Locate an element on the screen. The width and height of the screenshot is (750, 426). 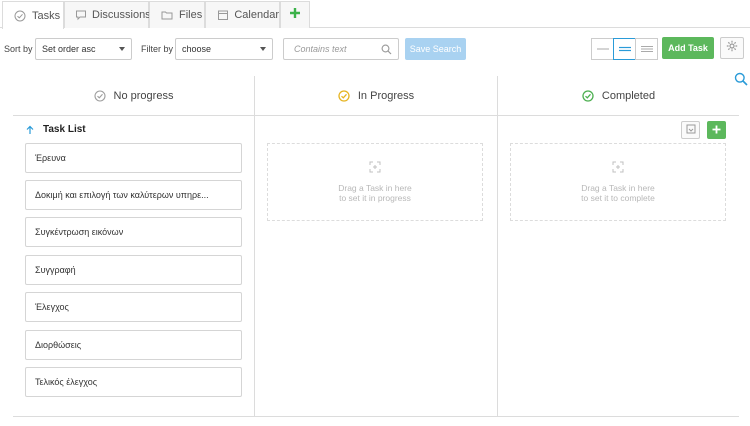
task-card: Συγγραφή is located at coordinates (133, 270).